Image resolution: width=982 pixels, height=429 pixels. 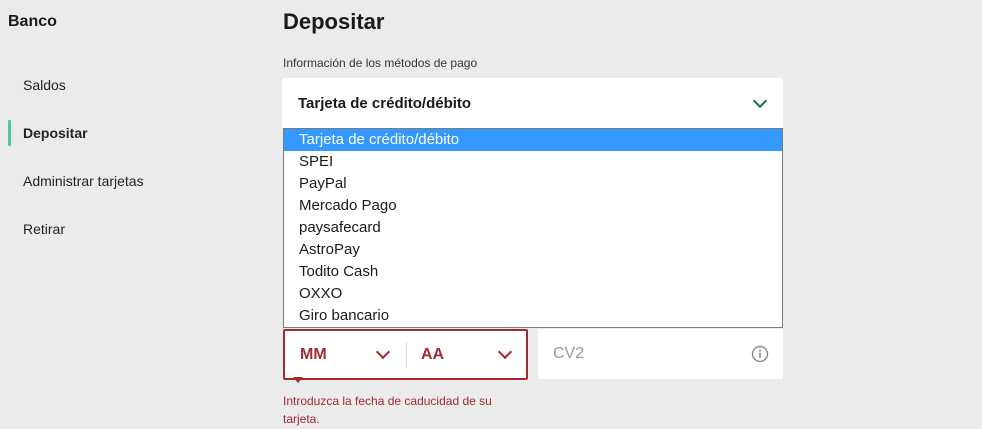 I want to click on sidebar-item-depositar: Depositar, so click(x=115, y=133).